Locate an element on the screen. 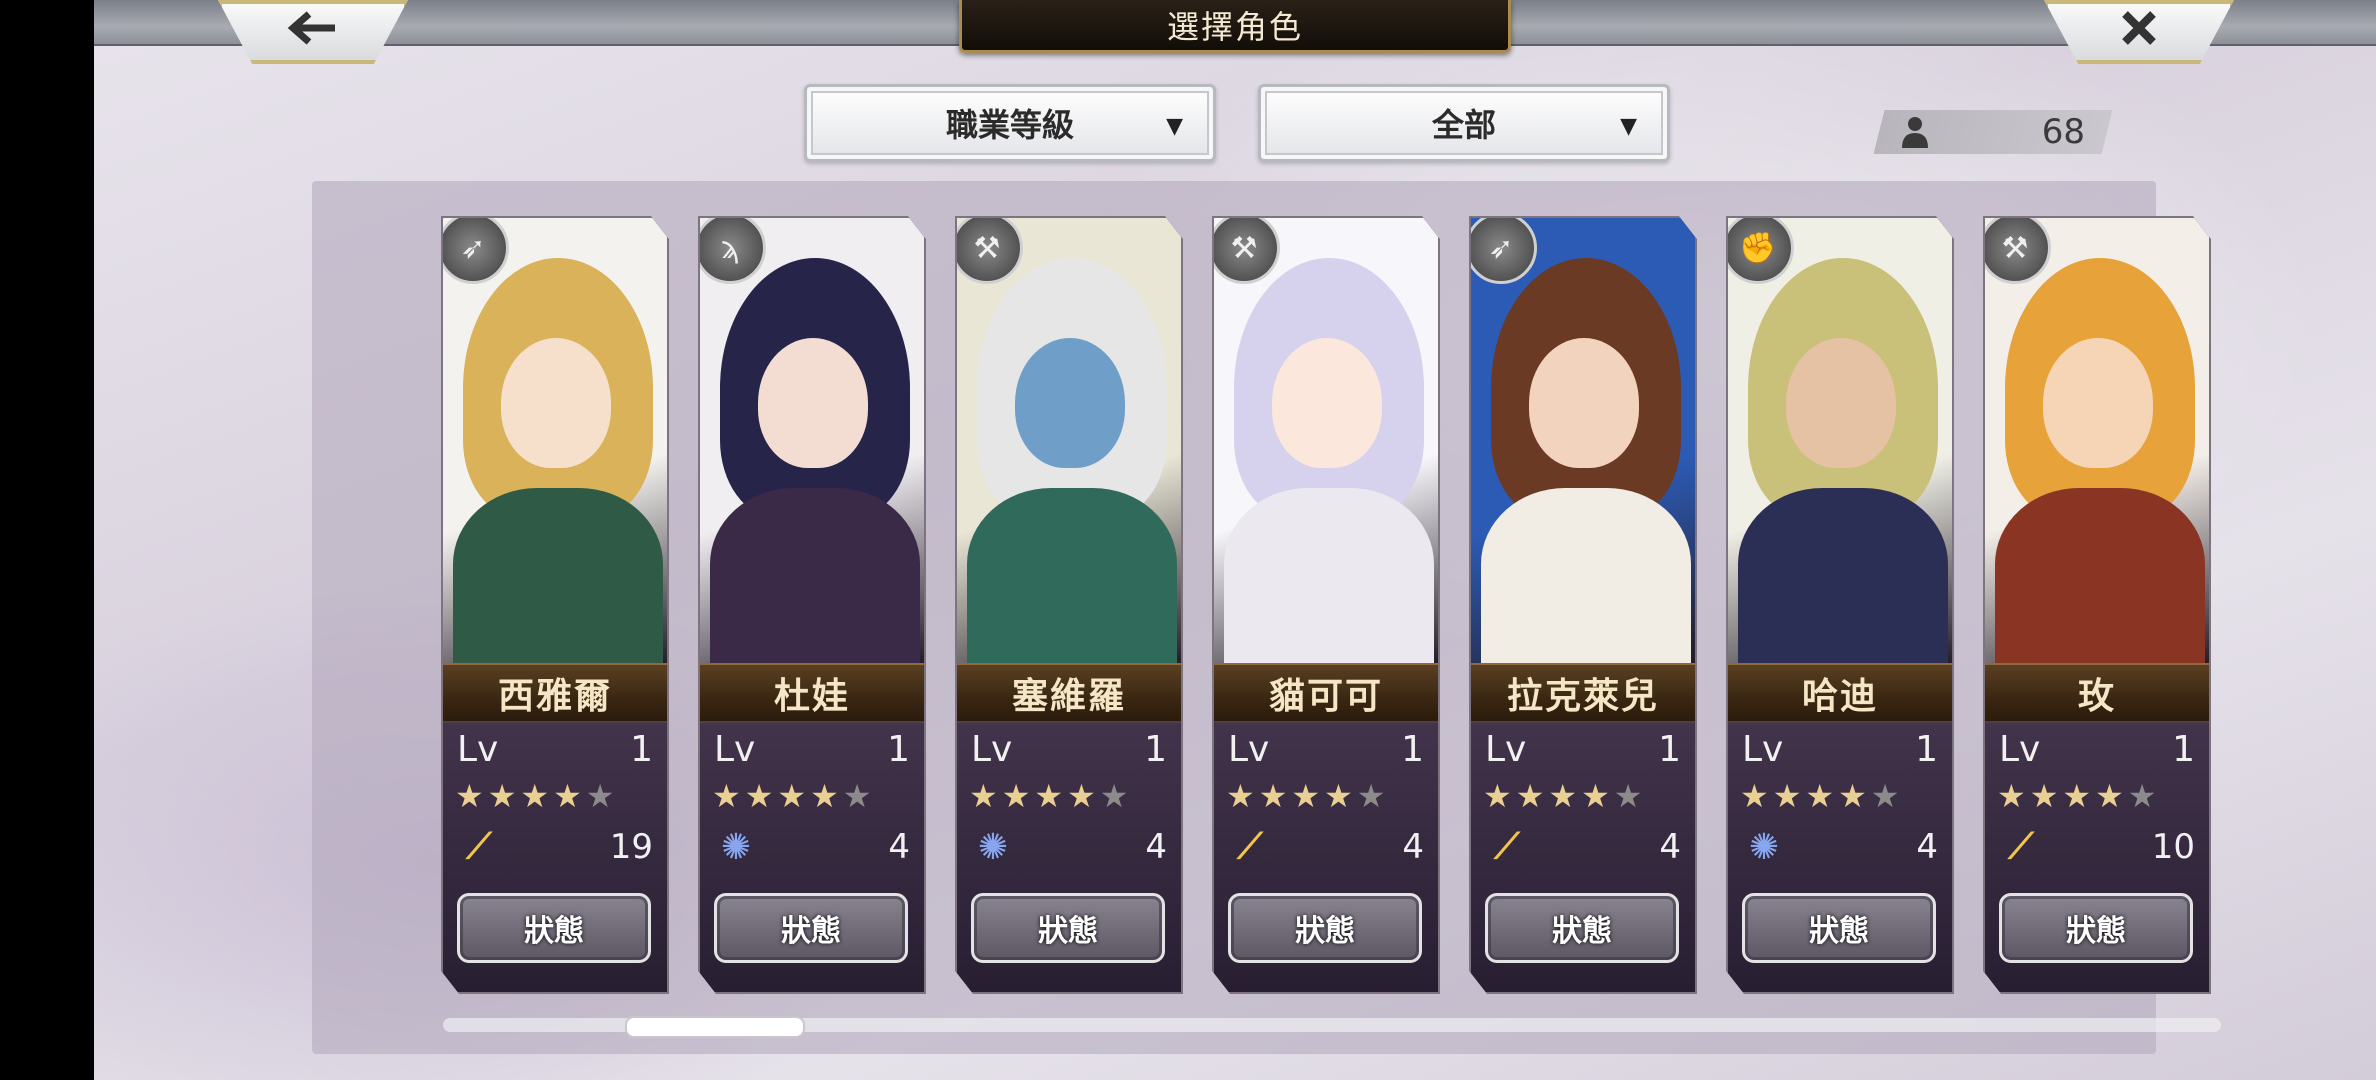  character-card: ⚒ 塞維羅 Lv 1 ★★★★★ ✺ 4 狀態 is located at coordinates (1069, 605).